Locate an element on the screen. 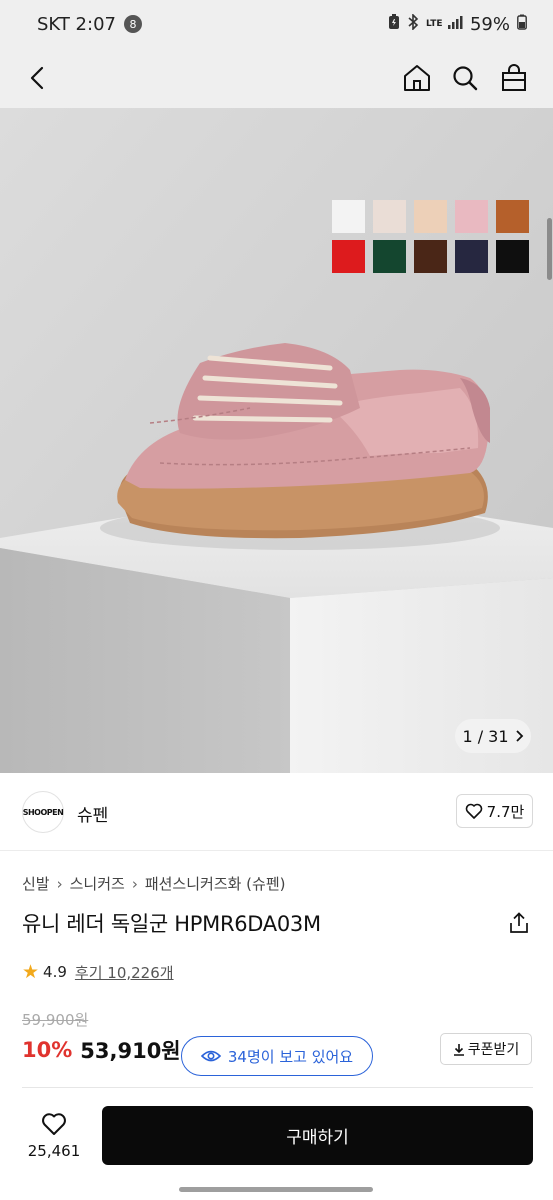 The image size is (553, 1200). wishlist-button: 25,461 is located at coordinates (54, 1136).